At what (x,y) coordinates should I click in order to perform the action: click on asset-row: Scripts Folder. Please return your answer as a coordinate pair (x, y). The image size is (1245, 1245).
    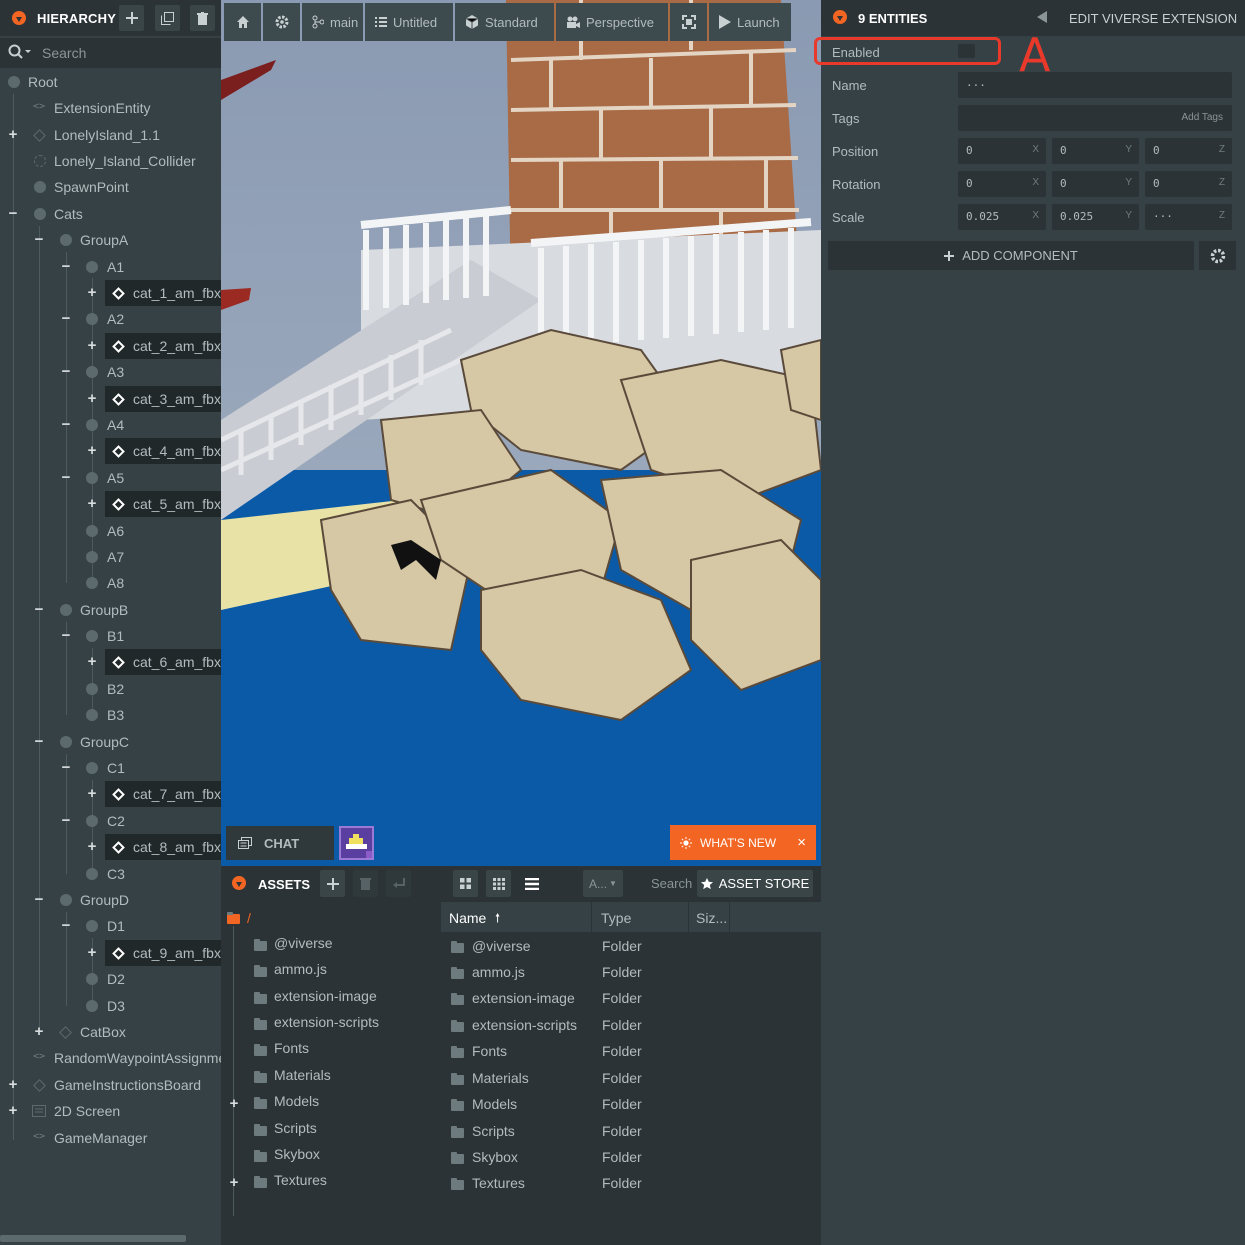
    Looking at the image, I should click on (631, 1133).